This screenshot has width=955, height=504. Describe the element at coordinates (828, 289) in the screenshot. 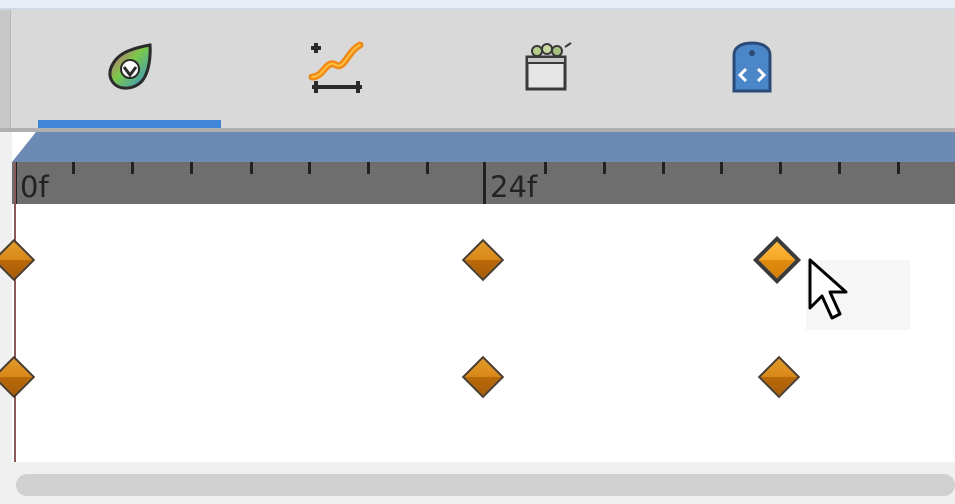

I see `mouse-pointer-icon` at that location.